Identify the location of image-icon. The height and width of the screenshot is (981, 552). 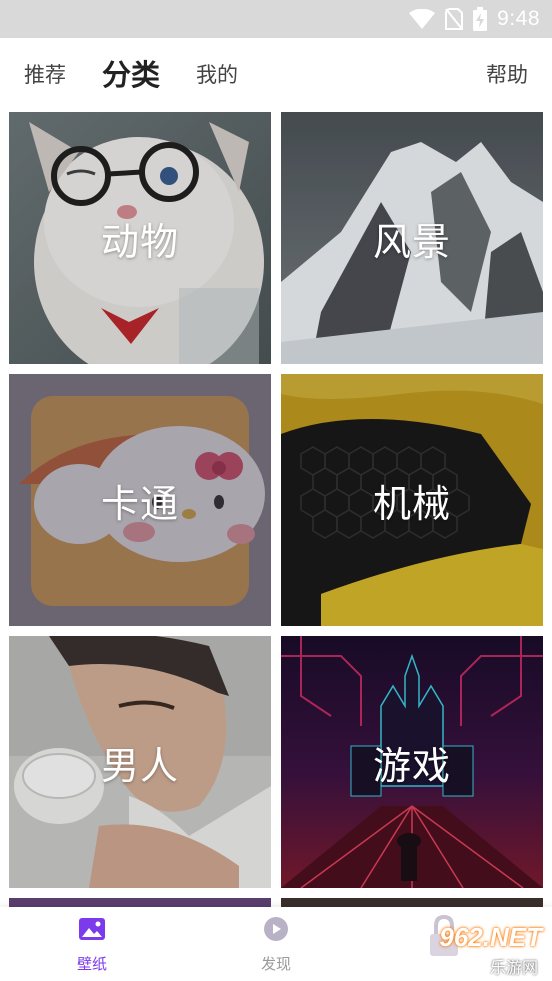
(92, 929).